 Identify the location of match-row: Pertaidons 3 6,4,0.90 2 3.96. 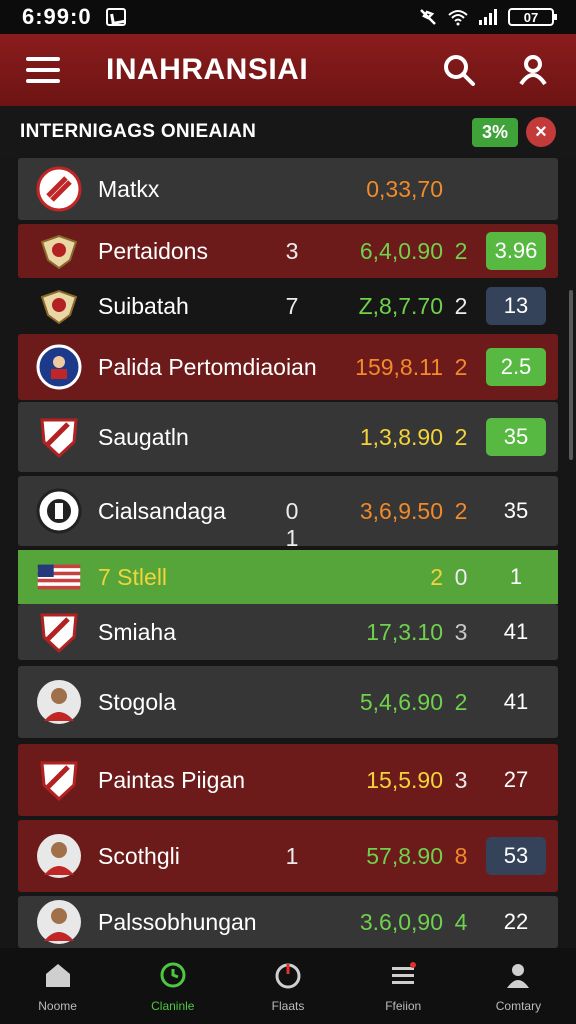
(288, 251).